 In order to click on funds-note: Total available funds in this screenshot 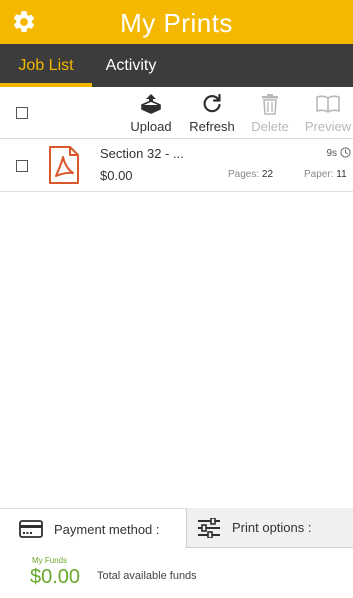, I will do `click(147, 576)`.